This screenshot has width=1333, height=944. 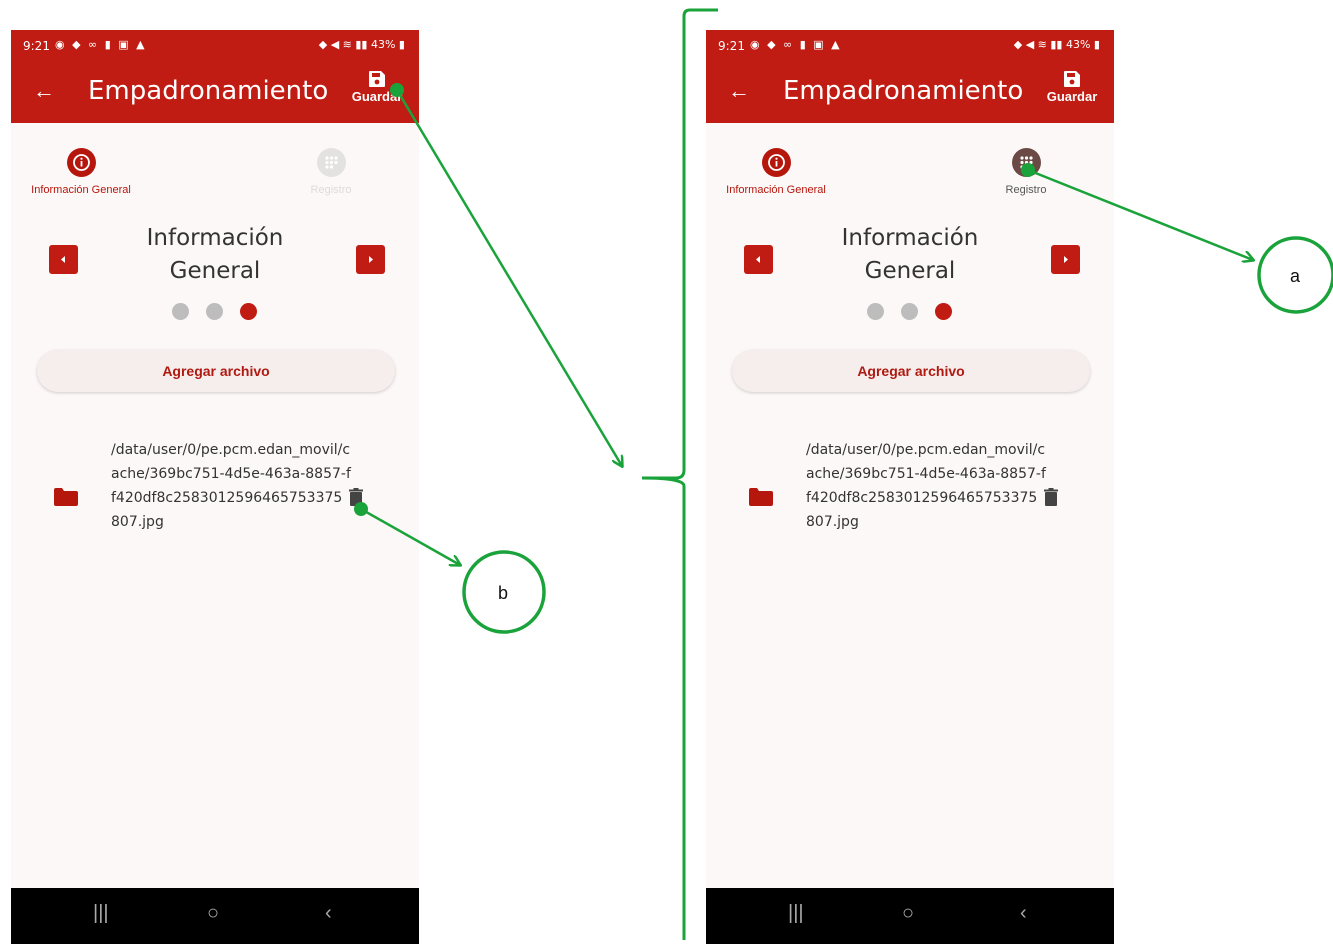 What do you see at coordinates (506, 274) in the screenshot?
I see `annotation-arrow-guardar` at bounding box center [506, 274].